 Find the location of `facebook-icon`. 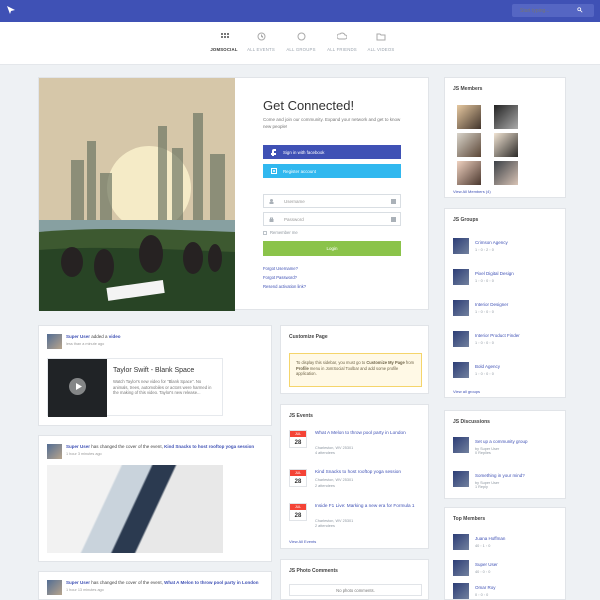

facebook-icon is located at coordinates (273, 152).